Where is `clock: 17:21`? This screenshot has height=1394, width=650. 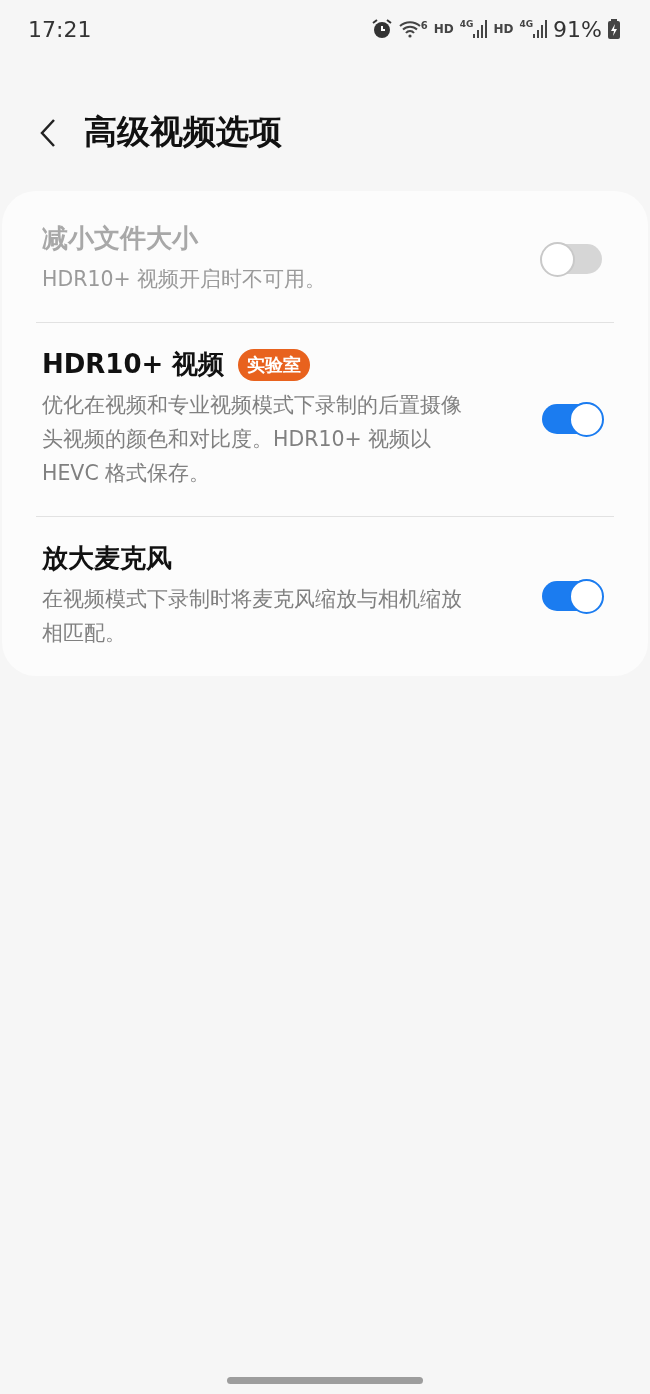 clock: 17:21 is located at coordinates (60, 29).